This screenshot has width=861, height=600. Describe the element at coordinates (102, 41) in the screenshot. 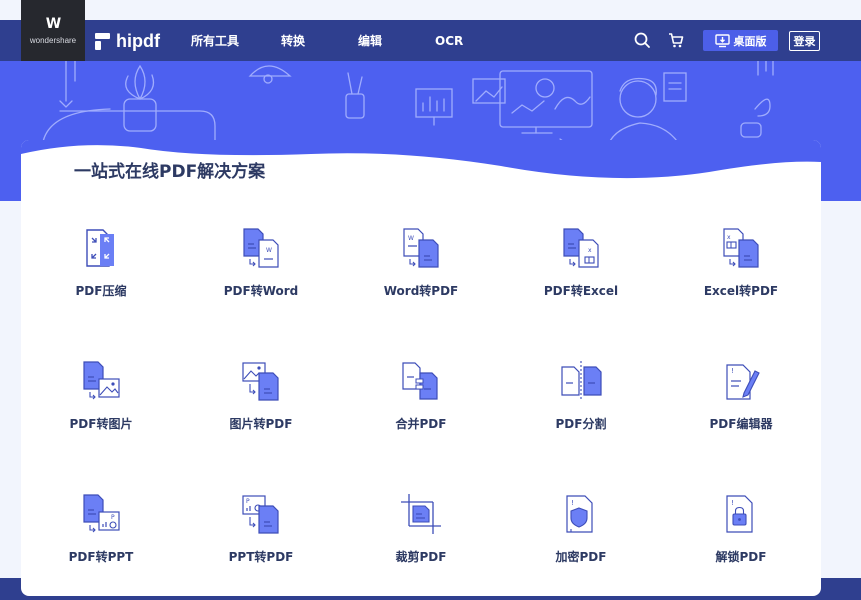

I see `hipdf-mark-icon` at that location.